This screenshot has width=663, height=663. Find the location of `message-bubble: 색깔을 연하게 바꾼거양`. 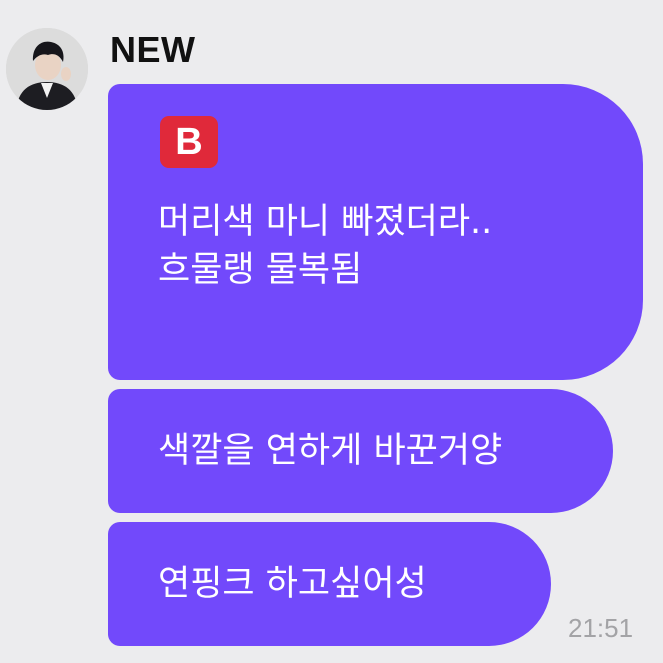

message-bubble: 색깔을 연하게 바꾼거양 is located at coordinates (360, 451).